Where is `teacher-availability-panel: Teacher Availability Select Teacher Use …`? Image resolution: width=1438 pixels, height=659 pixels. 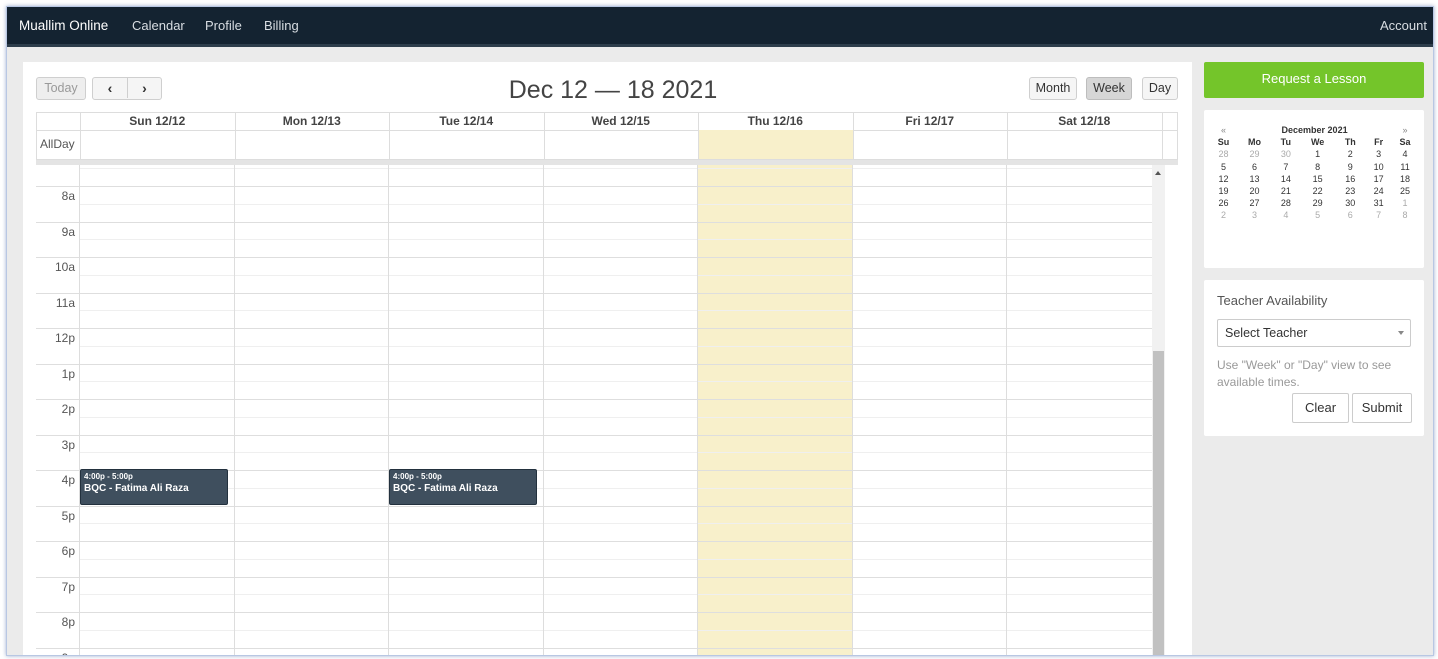 teacher-availability-panel: Teacher Availability Select Teacher Use … is located at coordinates (1314, 358).